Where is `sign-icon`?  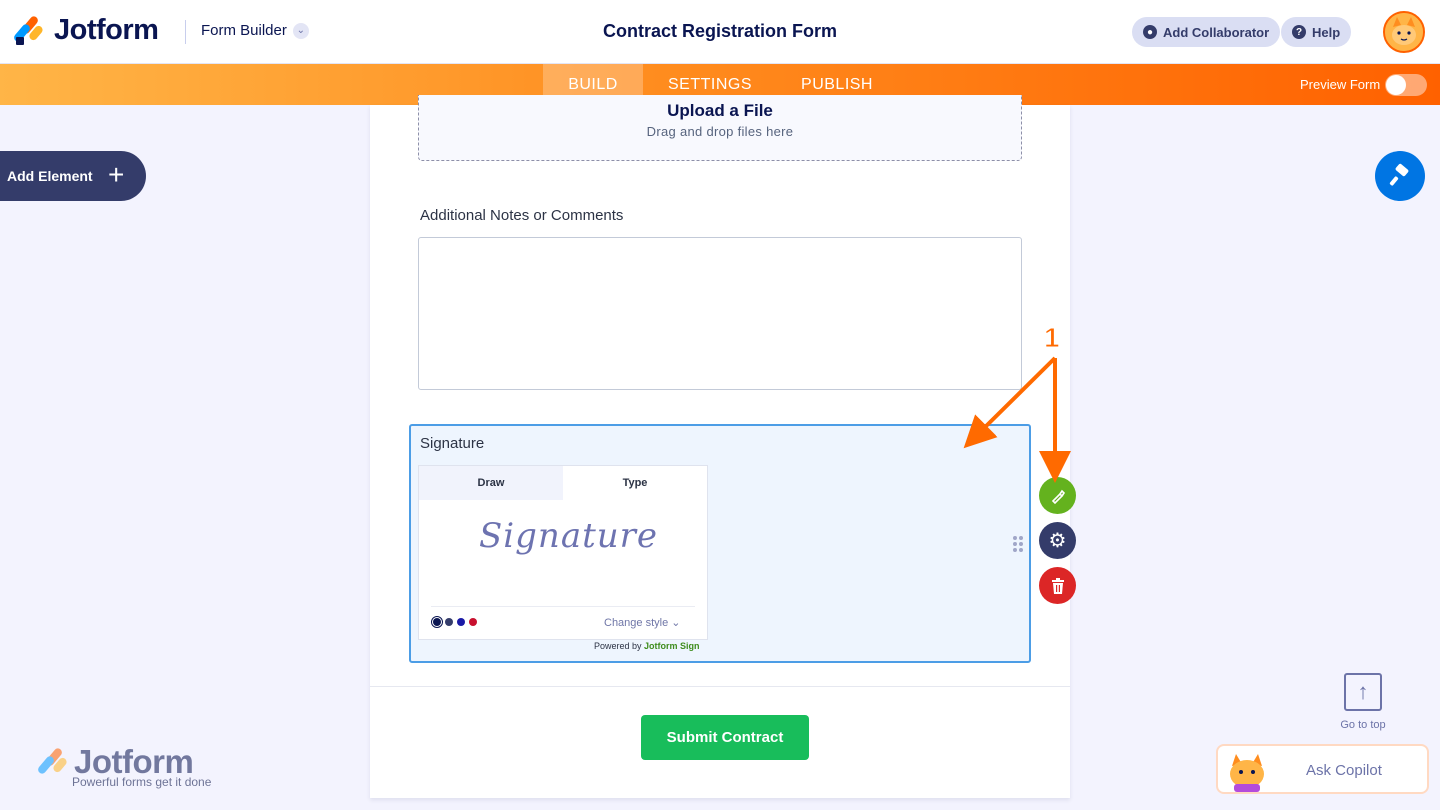
sign-icon is located at coordinates (1058, 496).